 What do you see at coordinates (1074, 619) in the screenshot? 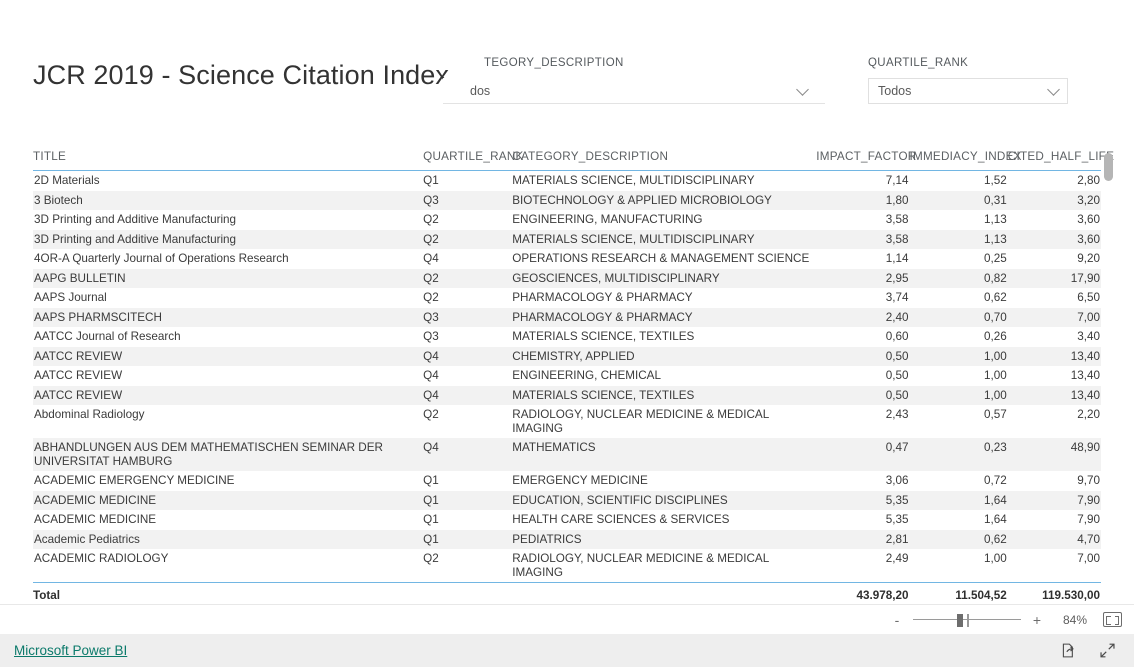
I see `zoom-level-label: 84%` at bounding box center [1074, 619].